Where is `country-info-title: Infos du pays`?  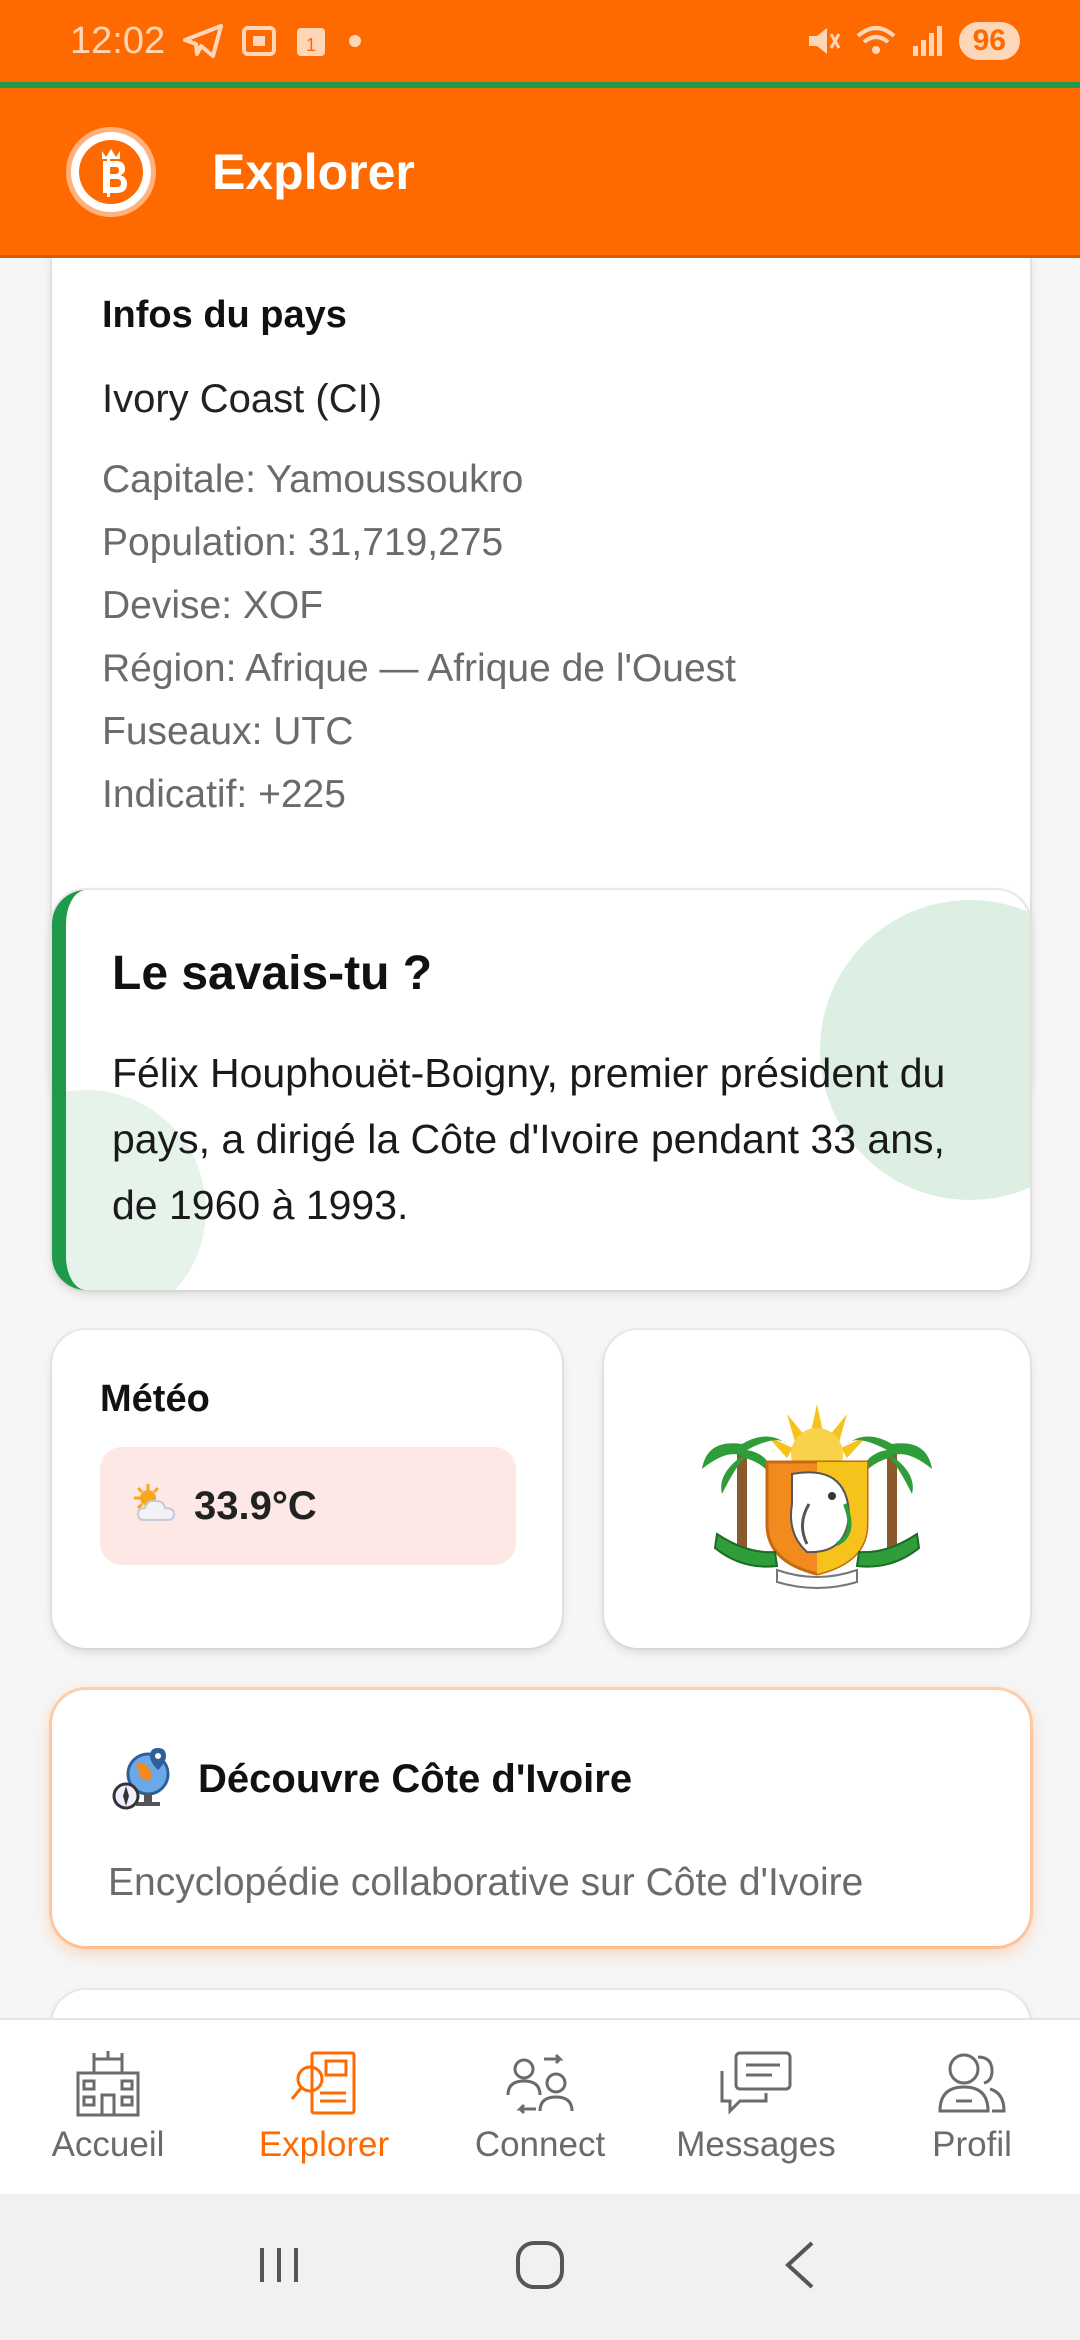
country-info-title: Infos du pays is located at coordinates (224, 315).